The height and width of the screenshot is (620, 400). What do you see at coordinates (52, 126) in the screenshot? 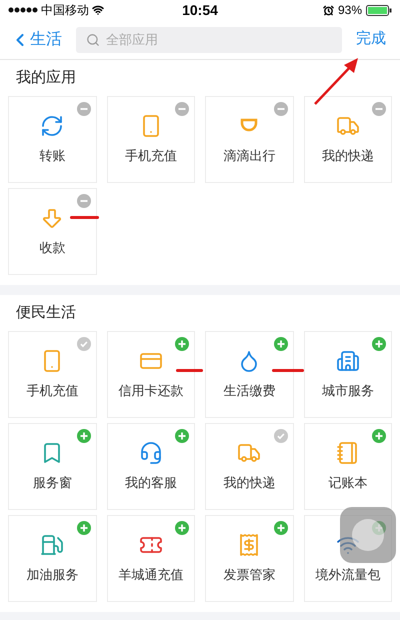
I see `exchange-icon` at bounding box center [52, 126].